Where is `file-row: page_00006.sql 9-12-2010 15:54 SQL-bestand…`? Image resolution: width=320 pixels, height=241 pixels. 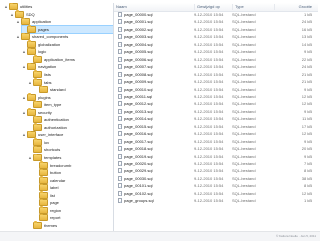 file-row: page_00006.sql 9-12-2010 15:54 SQL-bestand… is located at coordinates (216, 59).